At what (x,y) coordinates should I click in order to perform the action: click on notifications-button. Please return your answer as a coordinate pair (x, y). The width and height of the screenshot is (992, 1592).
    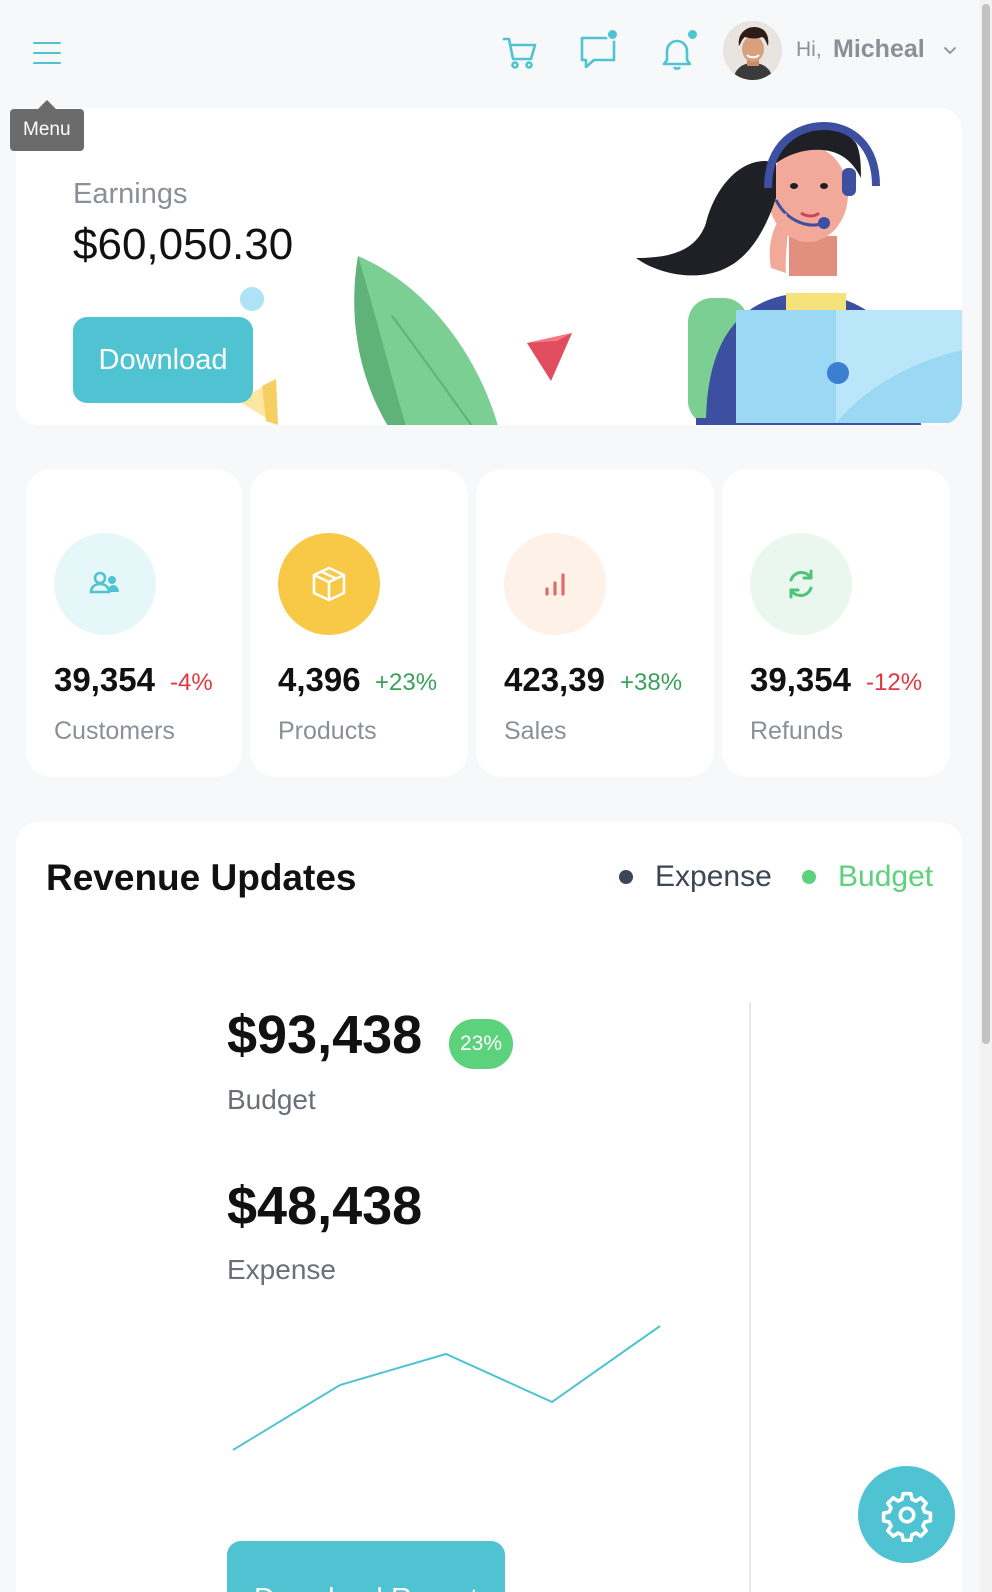
    Looking at the image, I should click on (677, 51).